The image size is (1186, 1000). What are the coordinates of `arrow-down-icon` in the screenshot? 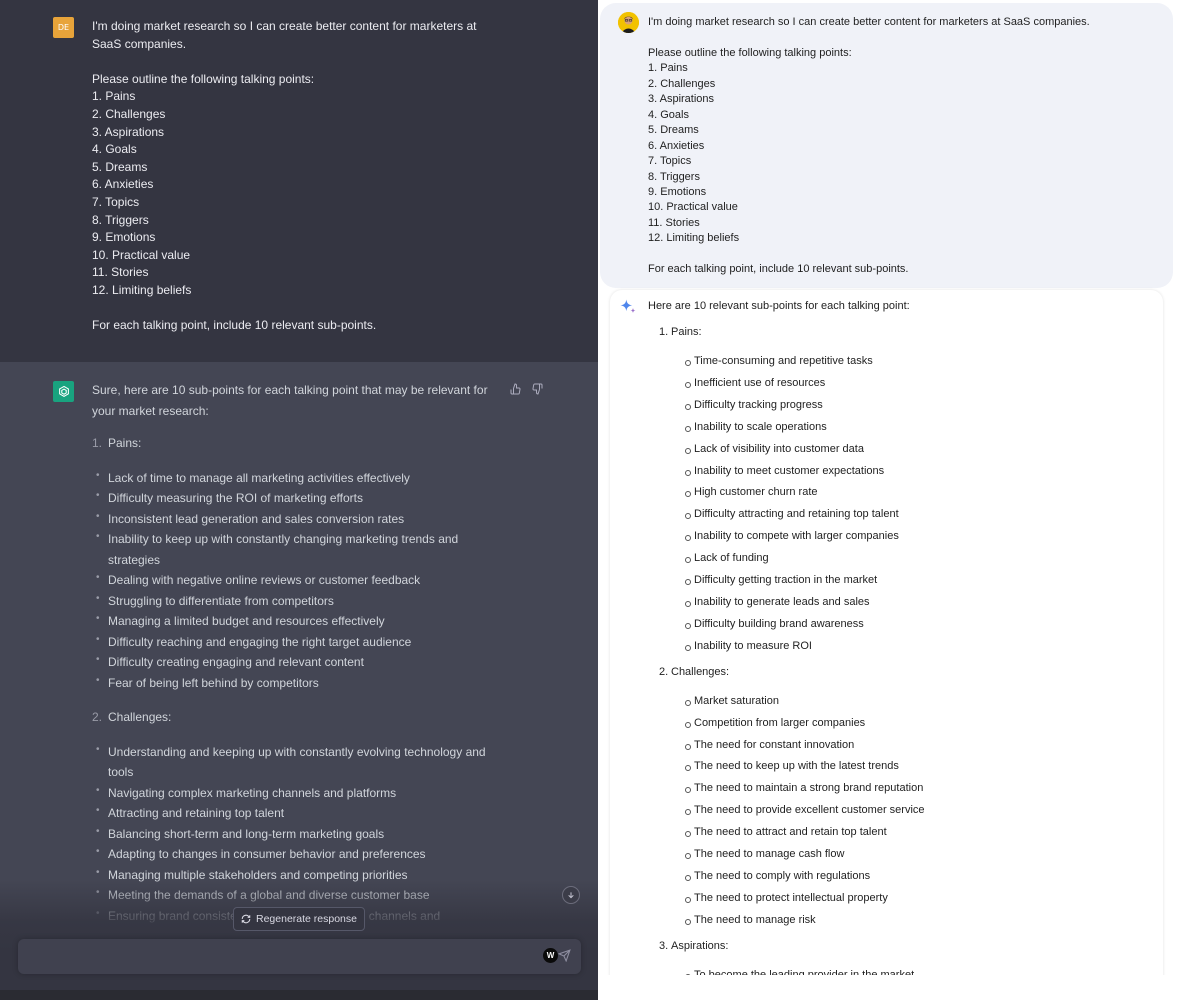 It's located at (571, 895).